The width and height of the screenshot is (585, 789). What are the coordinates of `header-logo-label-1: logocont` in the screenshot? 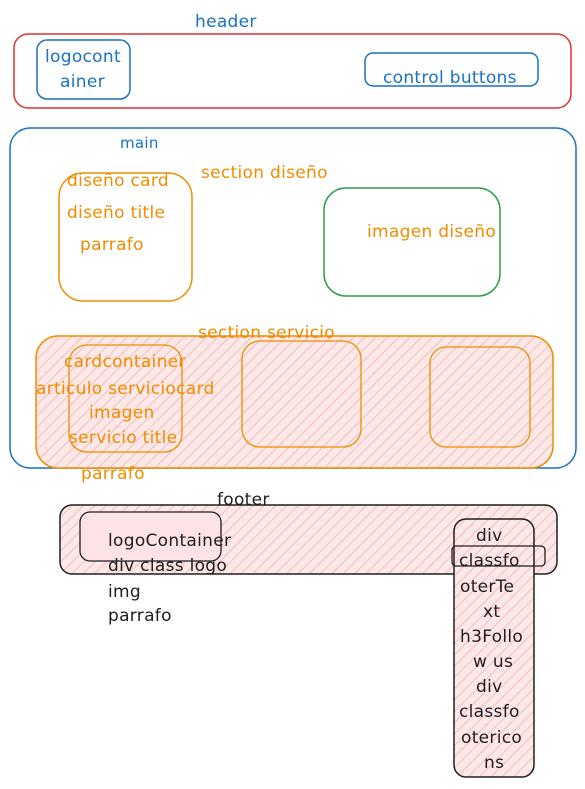 It's located at (83, 57).